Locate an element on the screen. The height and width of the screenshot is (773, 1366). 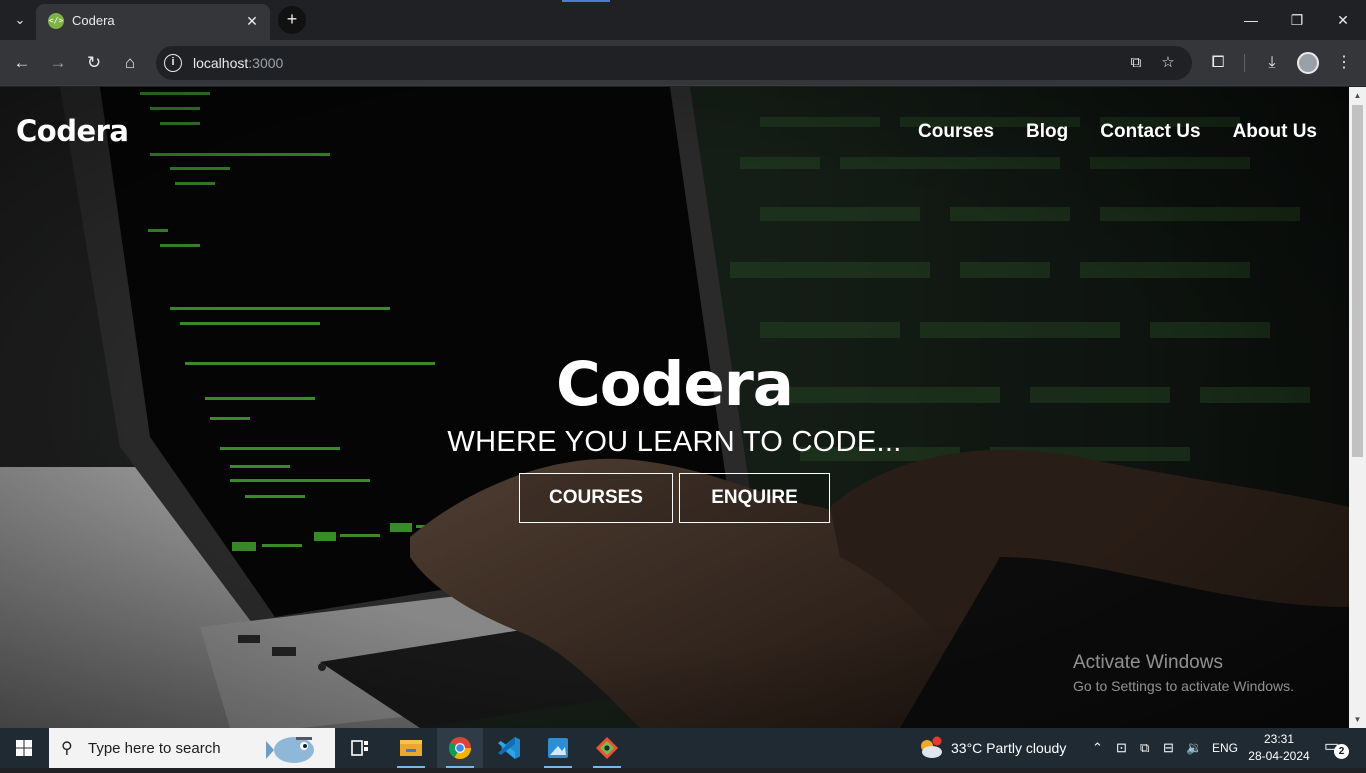
profile-avatar-icon is located at coordinates (1308, 63).